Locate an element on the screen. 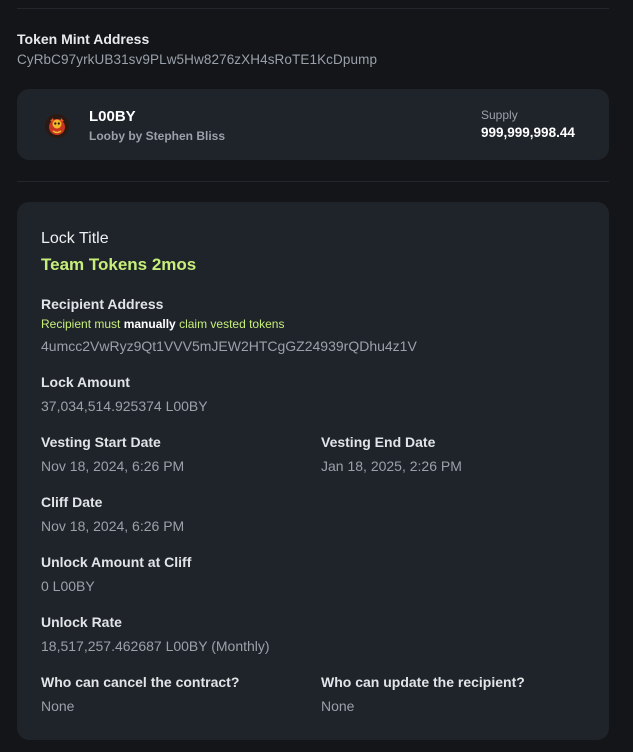  unlock-cliff-label: Unlock Amount at Cliff is located at coordinates (116, 562).